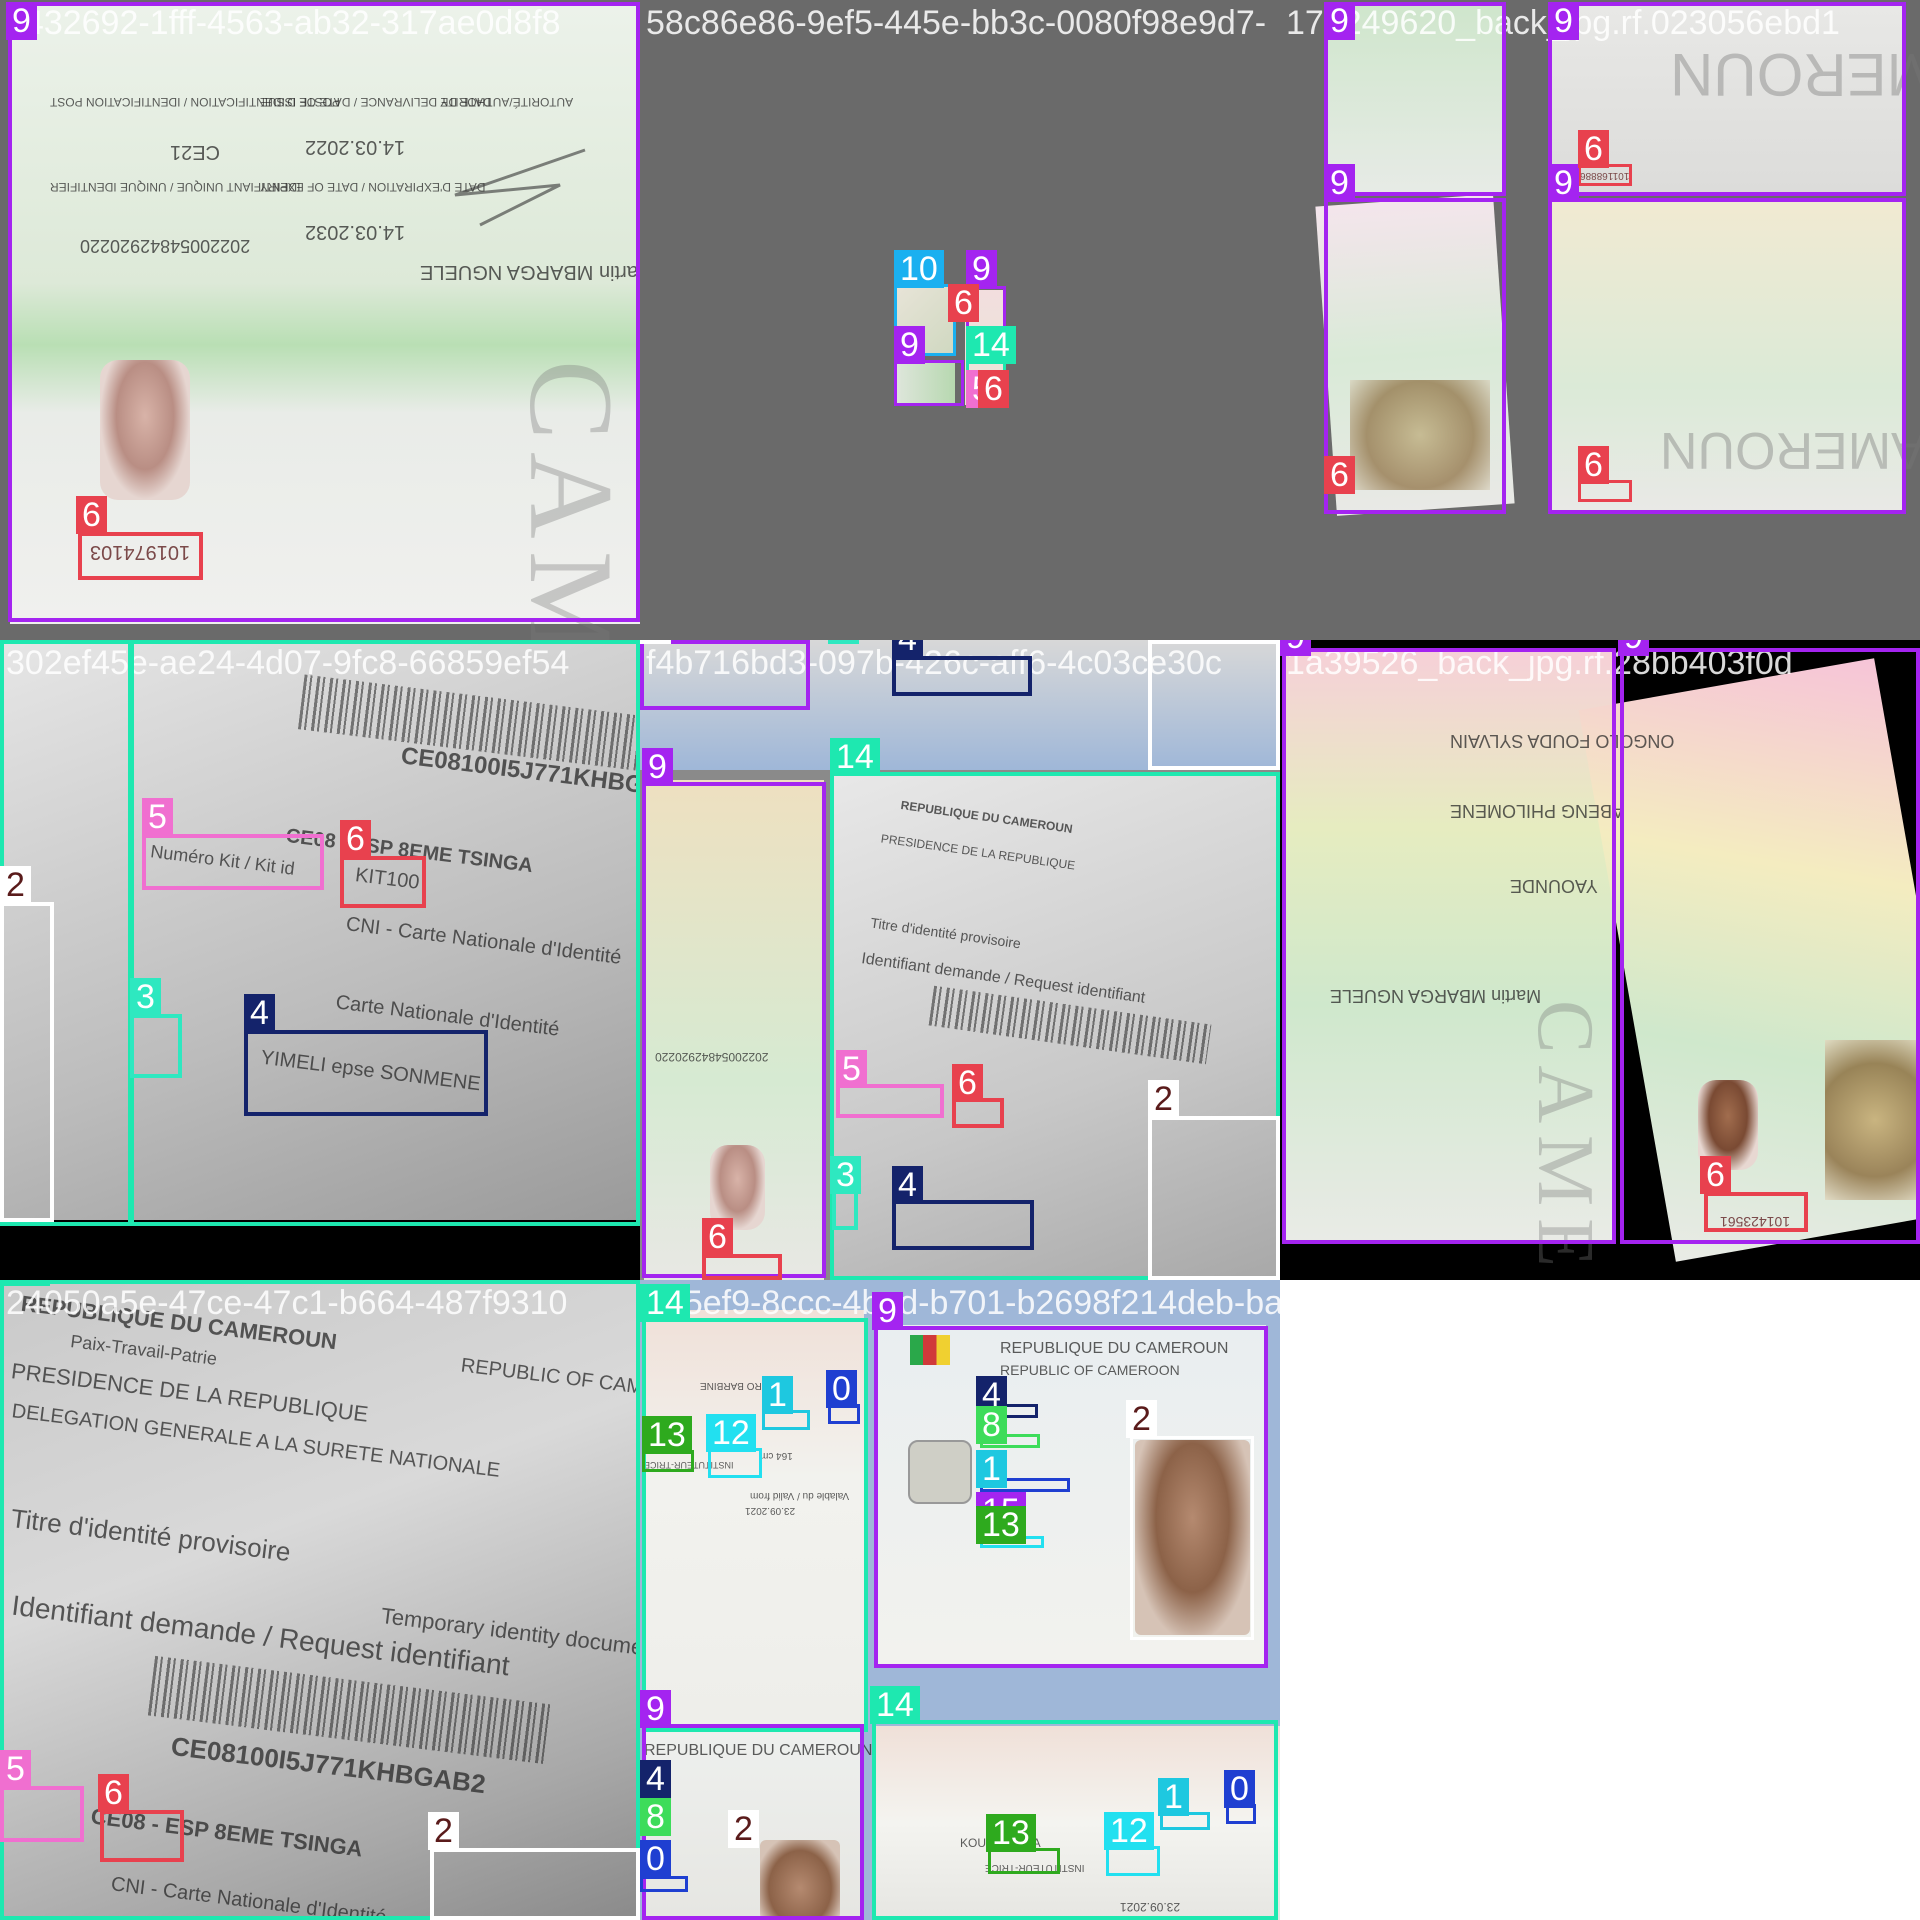 This screenshot has height=1920, width=1920. I want to click on label-10: 10, so click(919, 269).